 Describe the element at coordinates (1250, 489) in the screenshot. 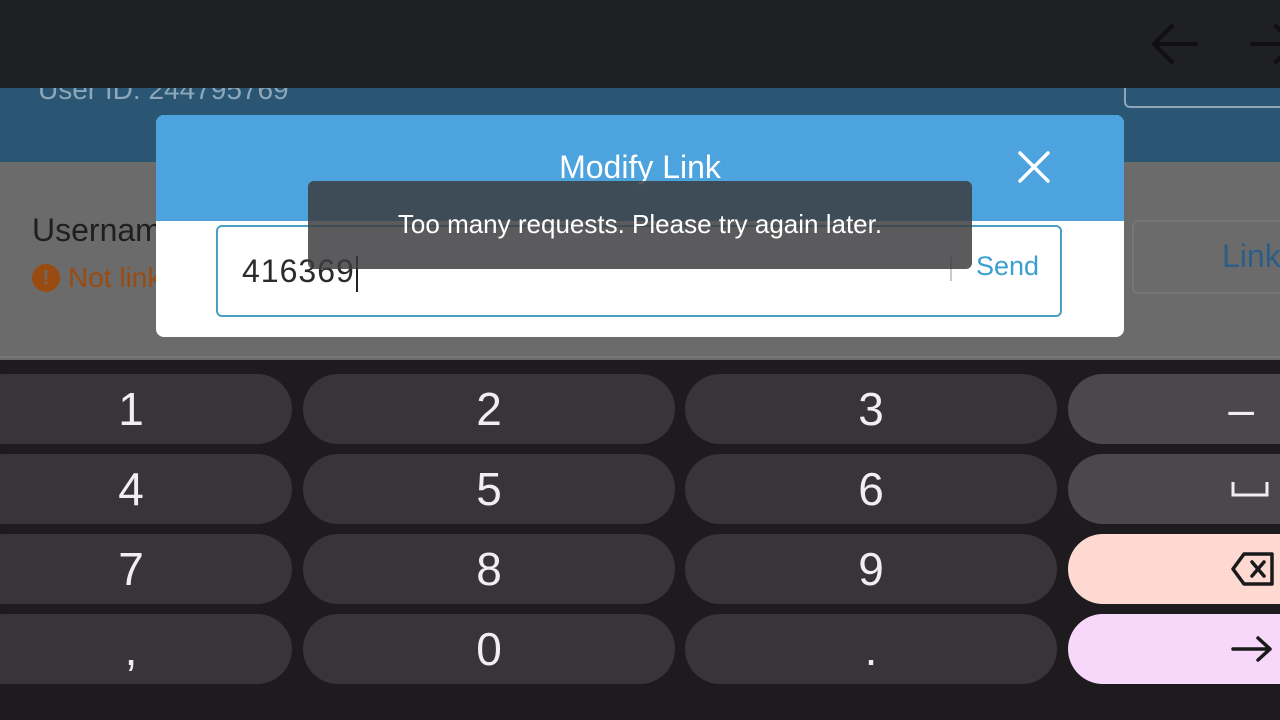

I see `space-icon` at that location.